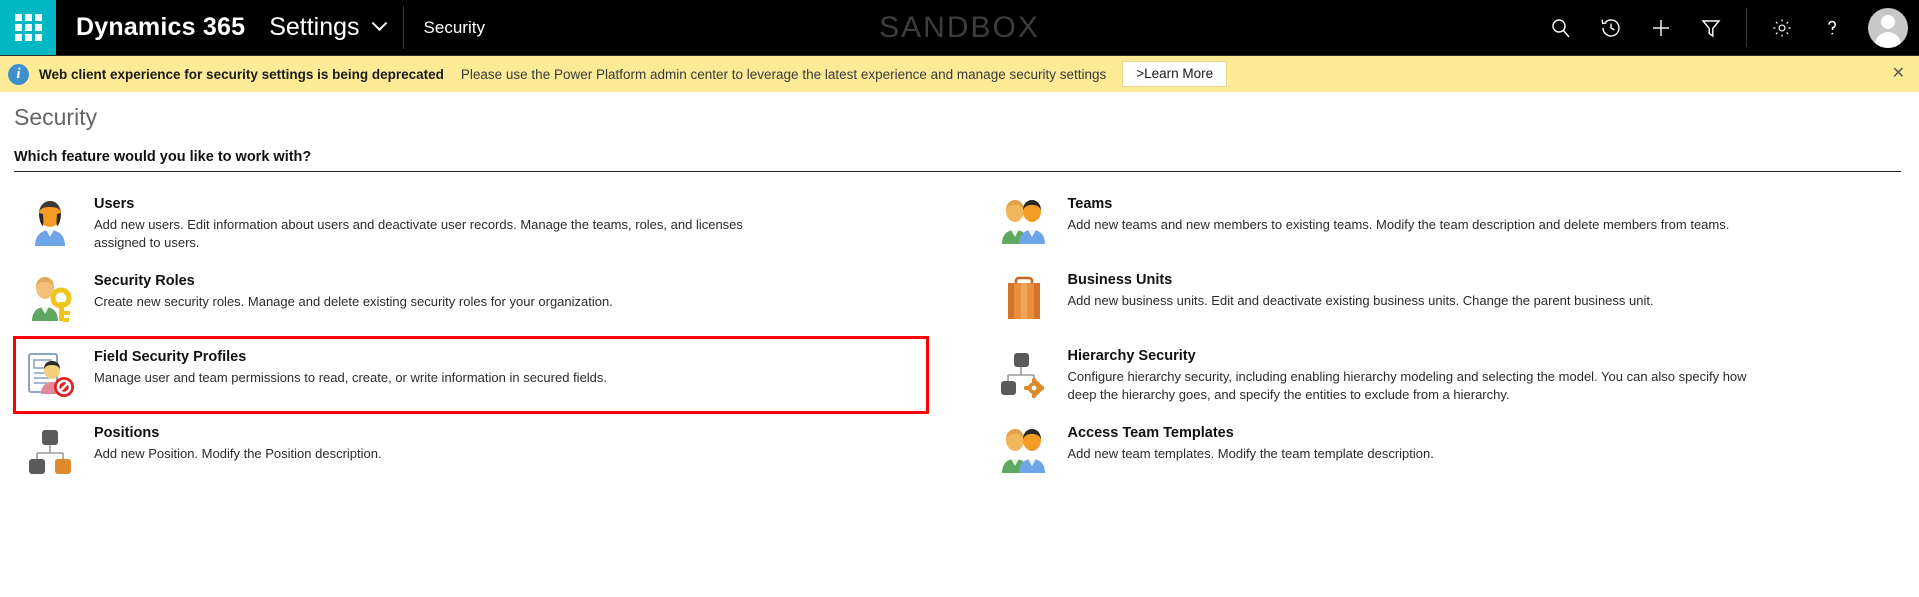 Image resolution: width=1919 pixels, height=597 pixels. What do you see at coordinates (50, 451) in the screenshot?
I see `positions-icon` at bounding box center [50, 451].